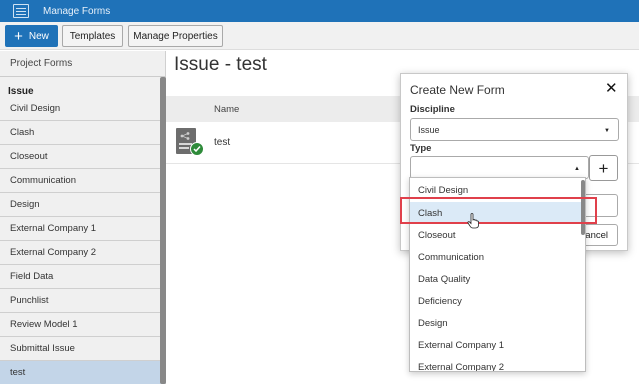  Describe the element at coordinates (495, 364) in the screenshot. I see `dropdown-option-external-company-2: External Company 2` at that location.